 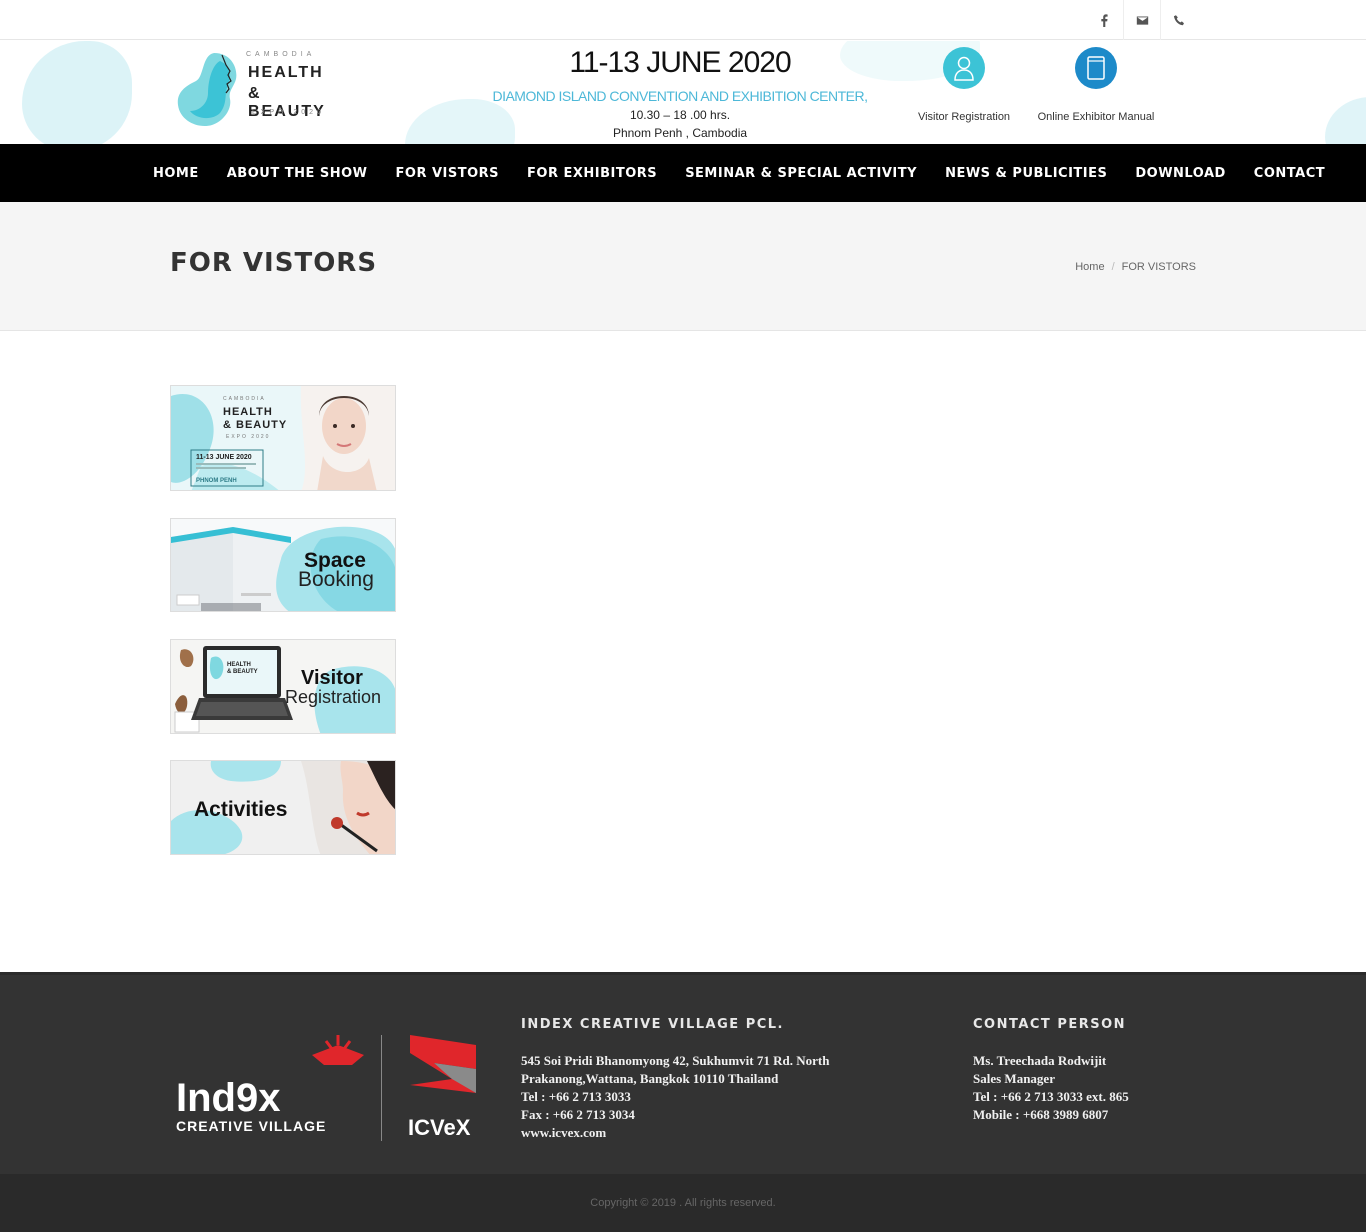 What do you see at coordinates (297, 173) in the screenshot?
I see `nav-item-about: ABOUT THE SHOW` at bounding box center [297, 173].